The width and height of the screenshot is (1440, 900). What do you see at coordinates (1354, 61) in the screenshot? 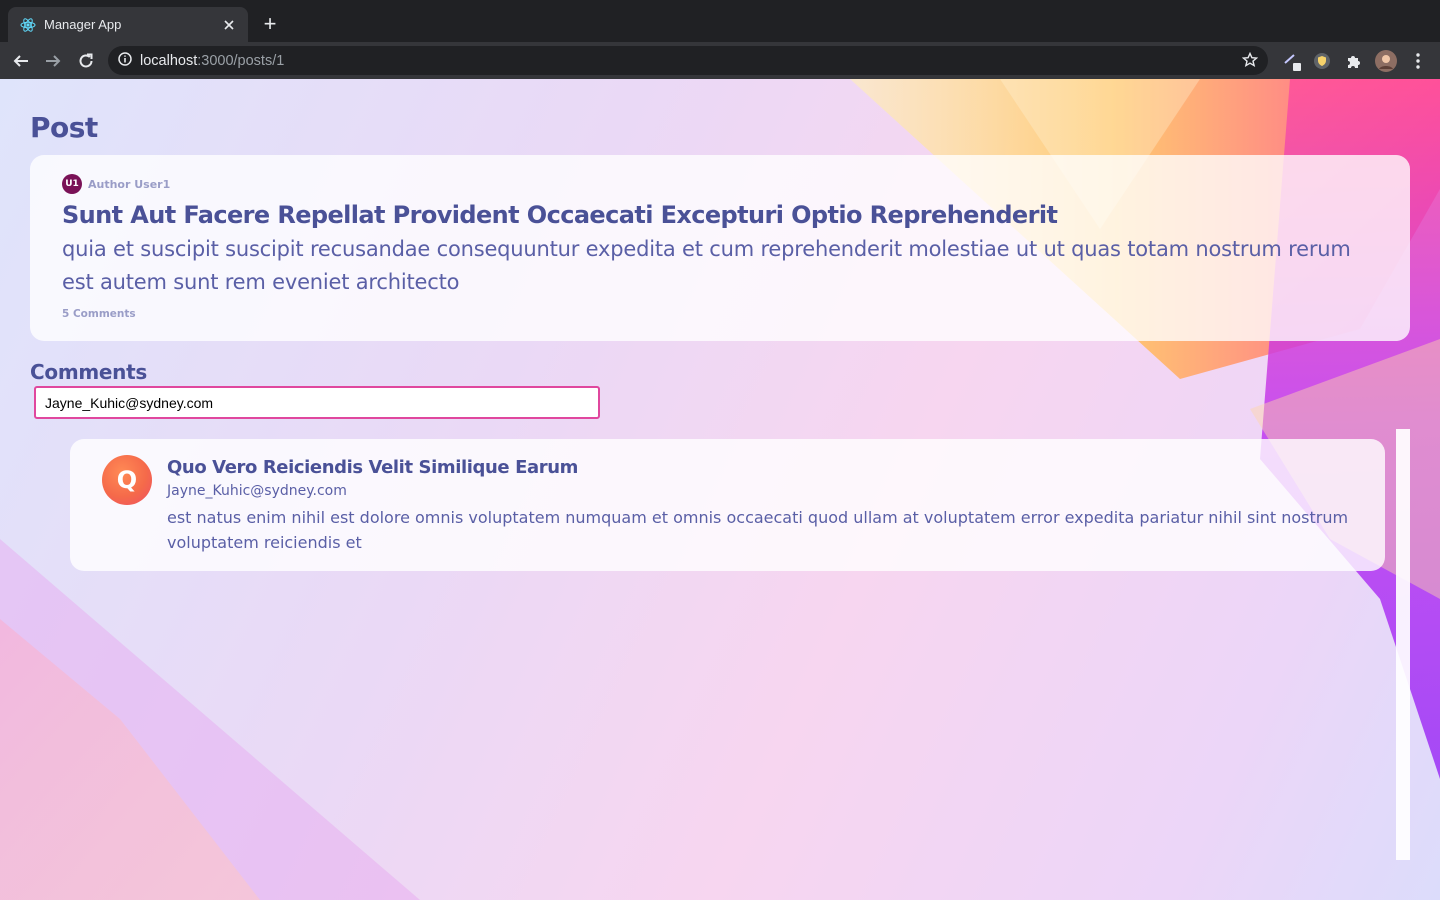
I see `extensions-puzzle-icon` at bounding box center [1354, 61].